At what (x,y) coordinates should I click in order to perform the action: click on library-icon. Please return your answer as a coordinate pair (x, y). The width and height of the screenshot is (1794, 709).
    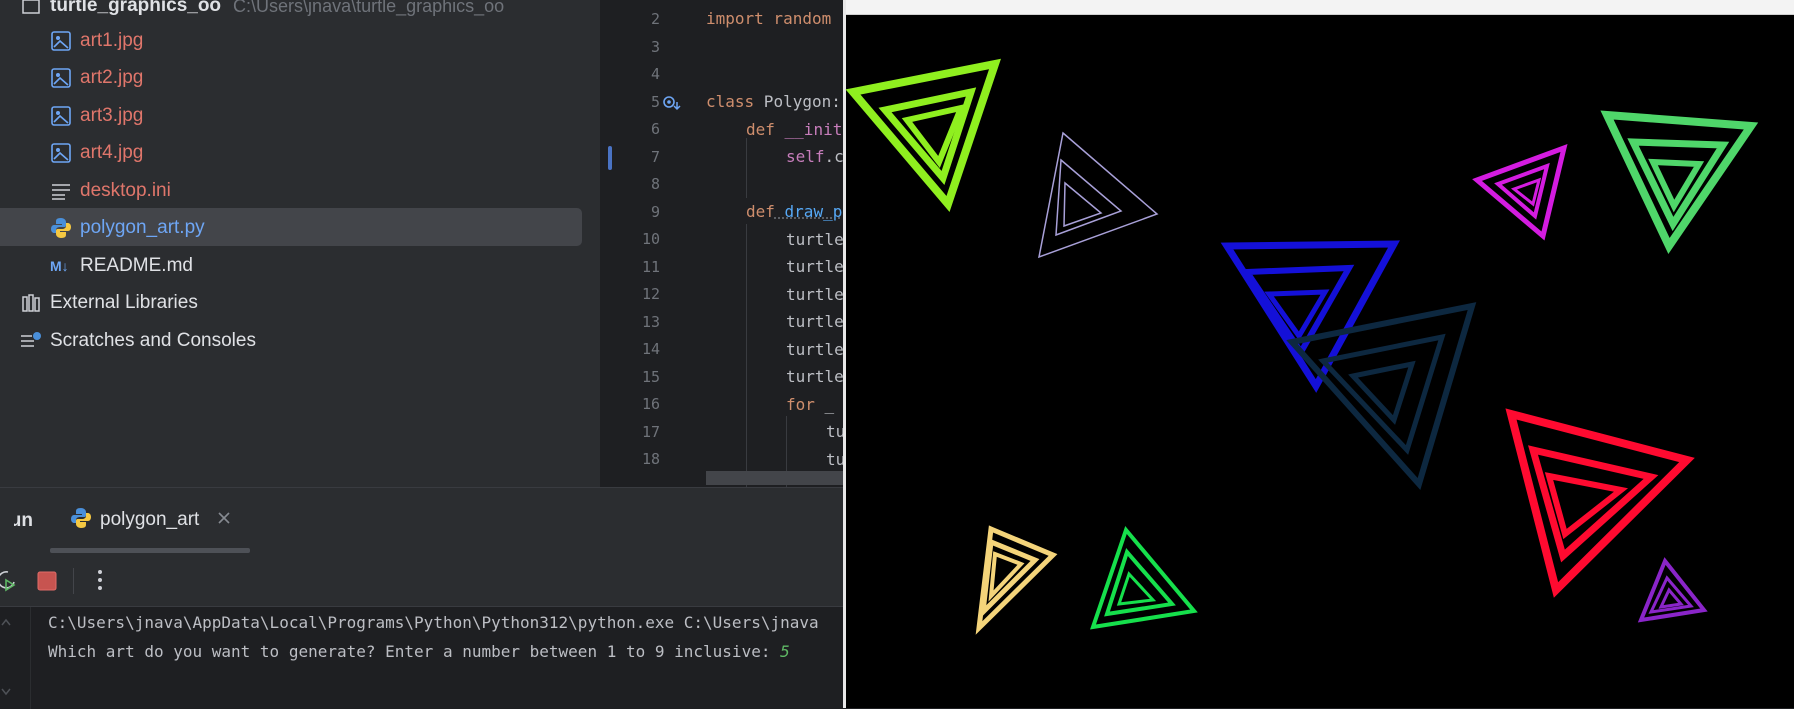
    Looking at the image, I should click on (31, 303).